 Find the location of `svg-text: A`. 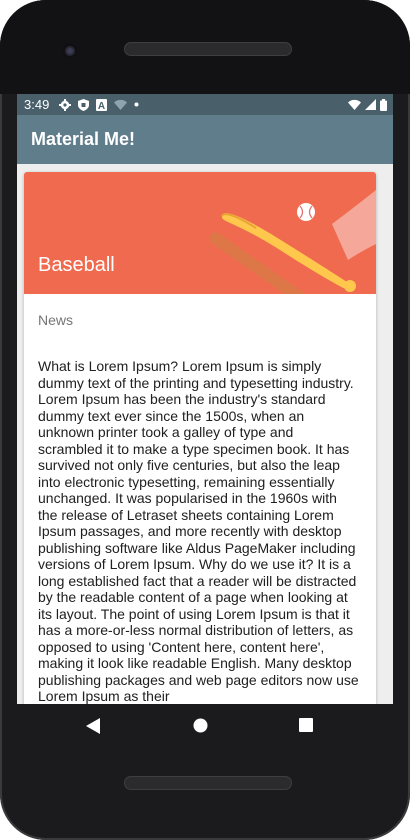

svg-text: A is located at coordinates (101, 106).